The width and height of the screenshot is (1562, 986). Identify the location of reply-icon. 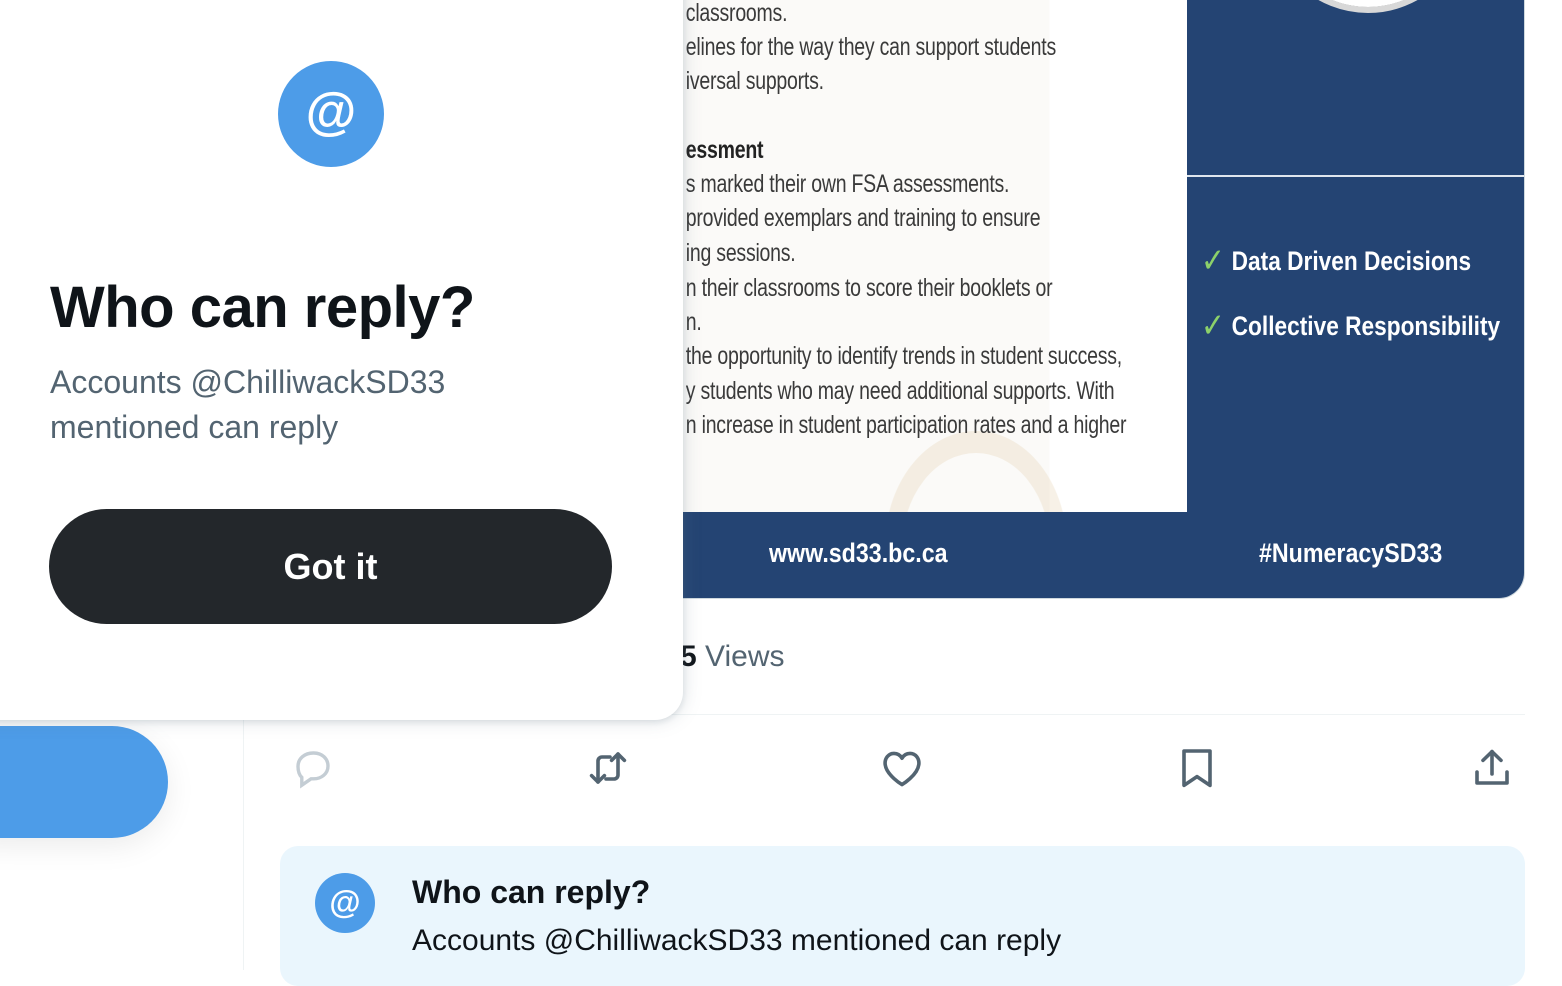
(313, 770).